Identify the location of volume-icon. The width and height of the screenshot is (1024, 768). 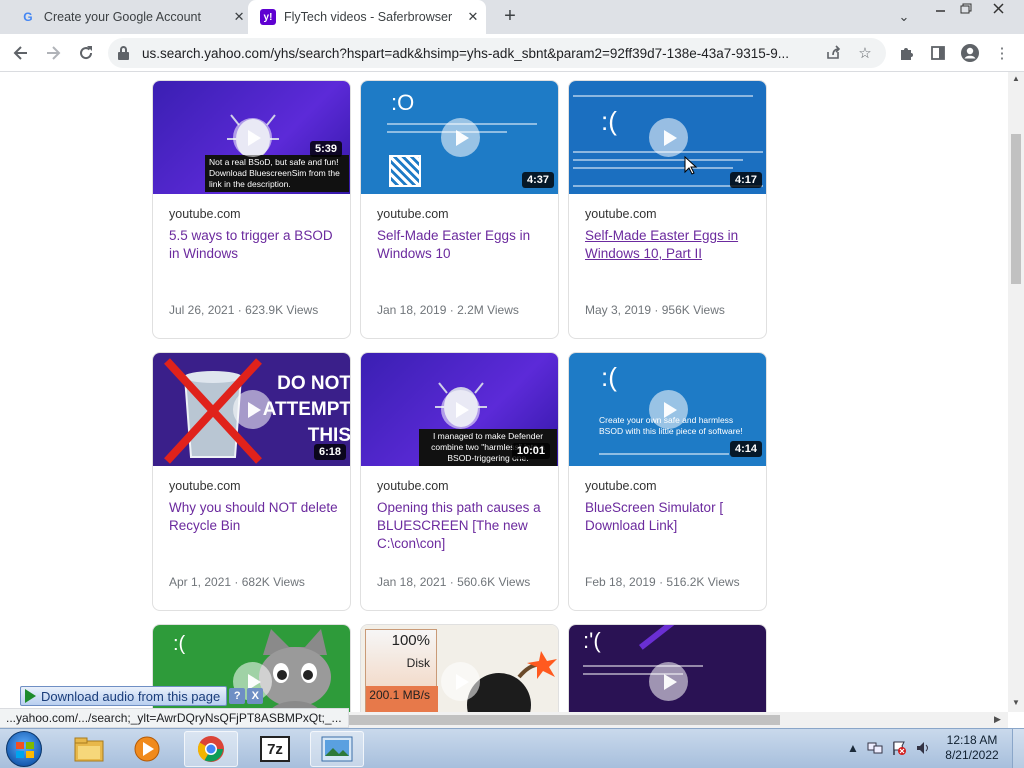
(923, 748).